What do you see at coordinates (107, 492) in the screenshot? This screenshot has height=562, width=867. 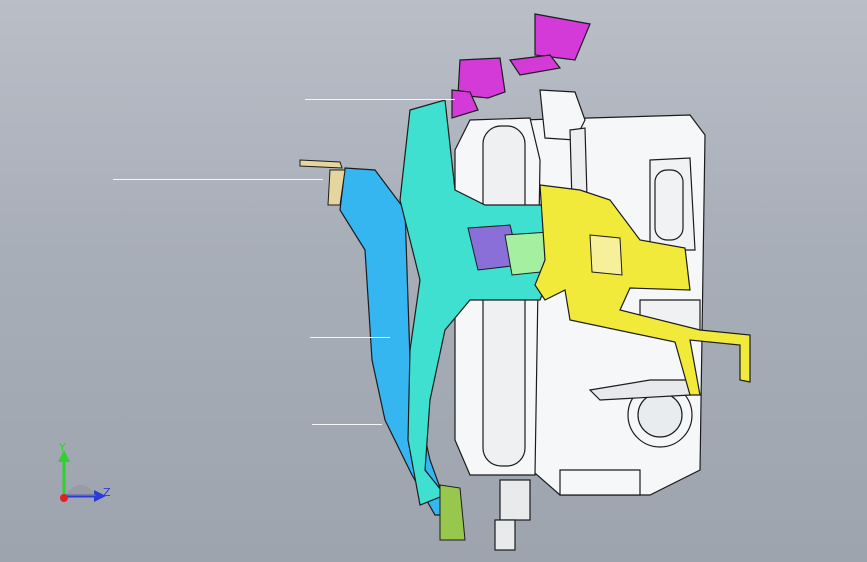 I see `z-axis-label: Z` at bounding box center [107, 492].